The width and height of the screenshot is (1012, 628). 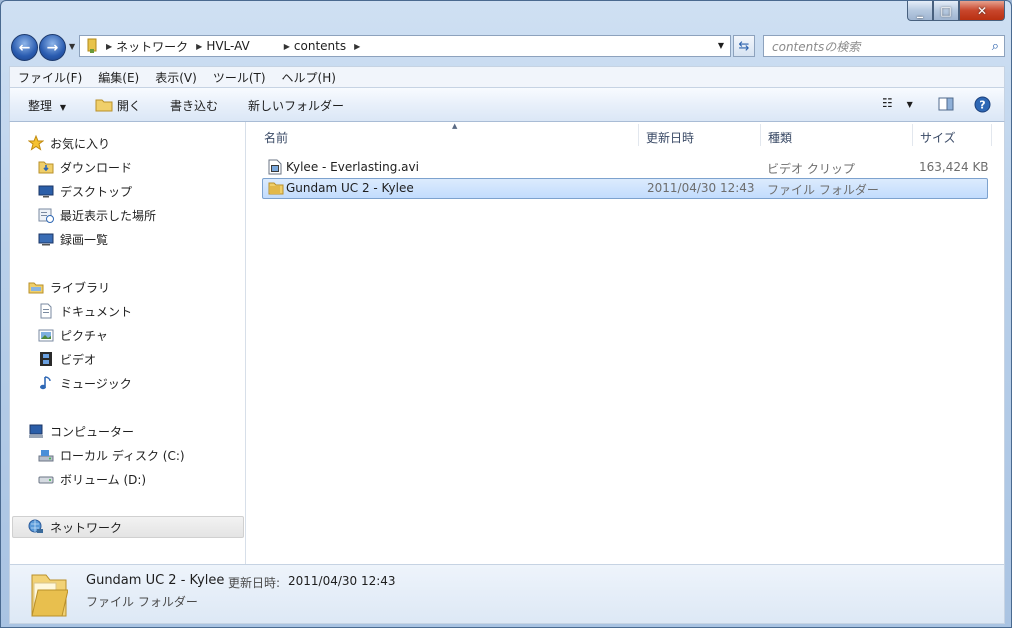 I want to click on tree-label: コンピューター, so click(x=92, y=431).